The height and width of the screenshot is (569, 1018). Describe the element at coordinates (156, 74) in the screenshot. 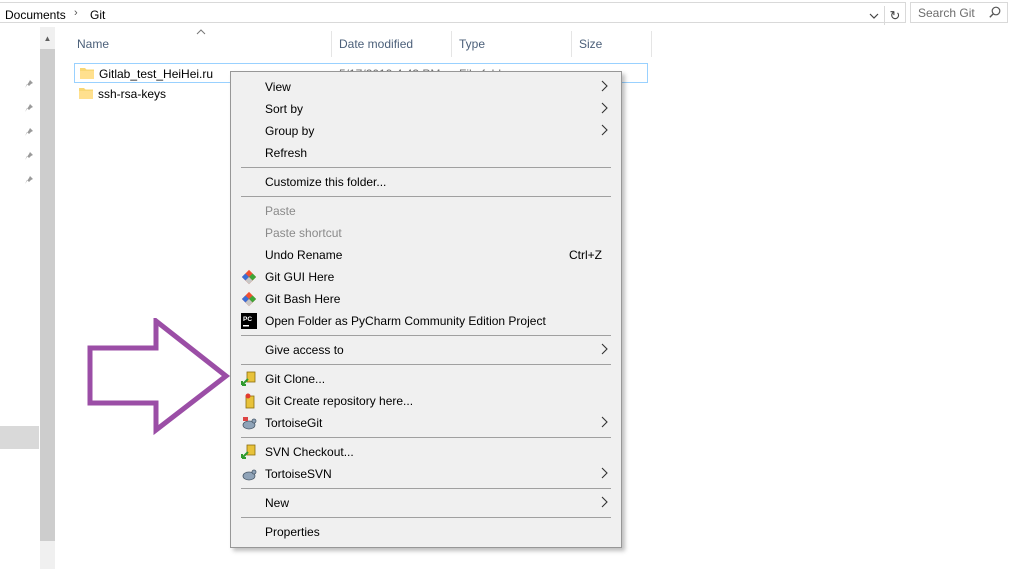

I see `file-name: Gitlab_test_HeiHei.ru` at that location.